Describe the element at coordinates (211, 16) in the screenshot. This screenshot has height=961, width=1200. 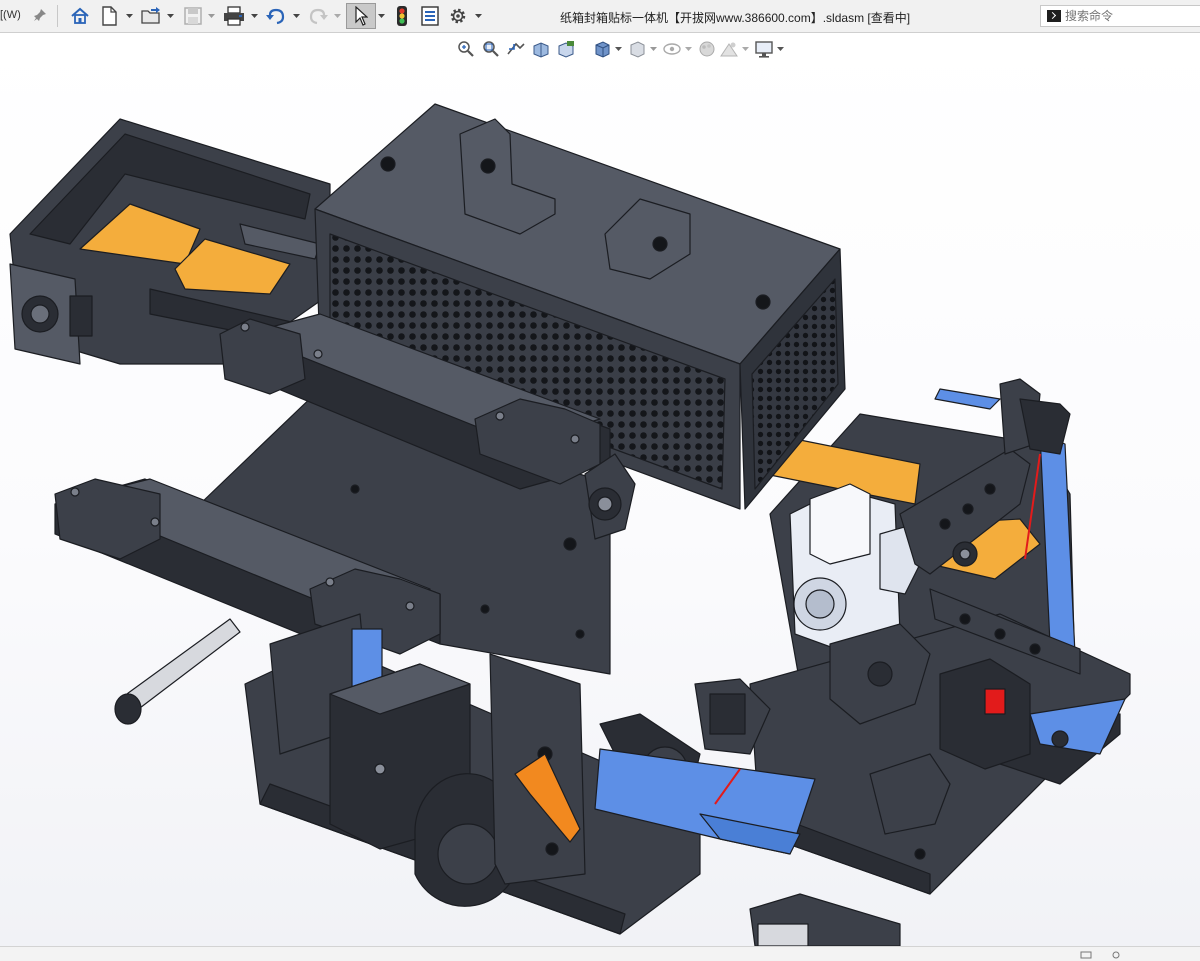
I see `save-dropdown-caret` at that location.